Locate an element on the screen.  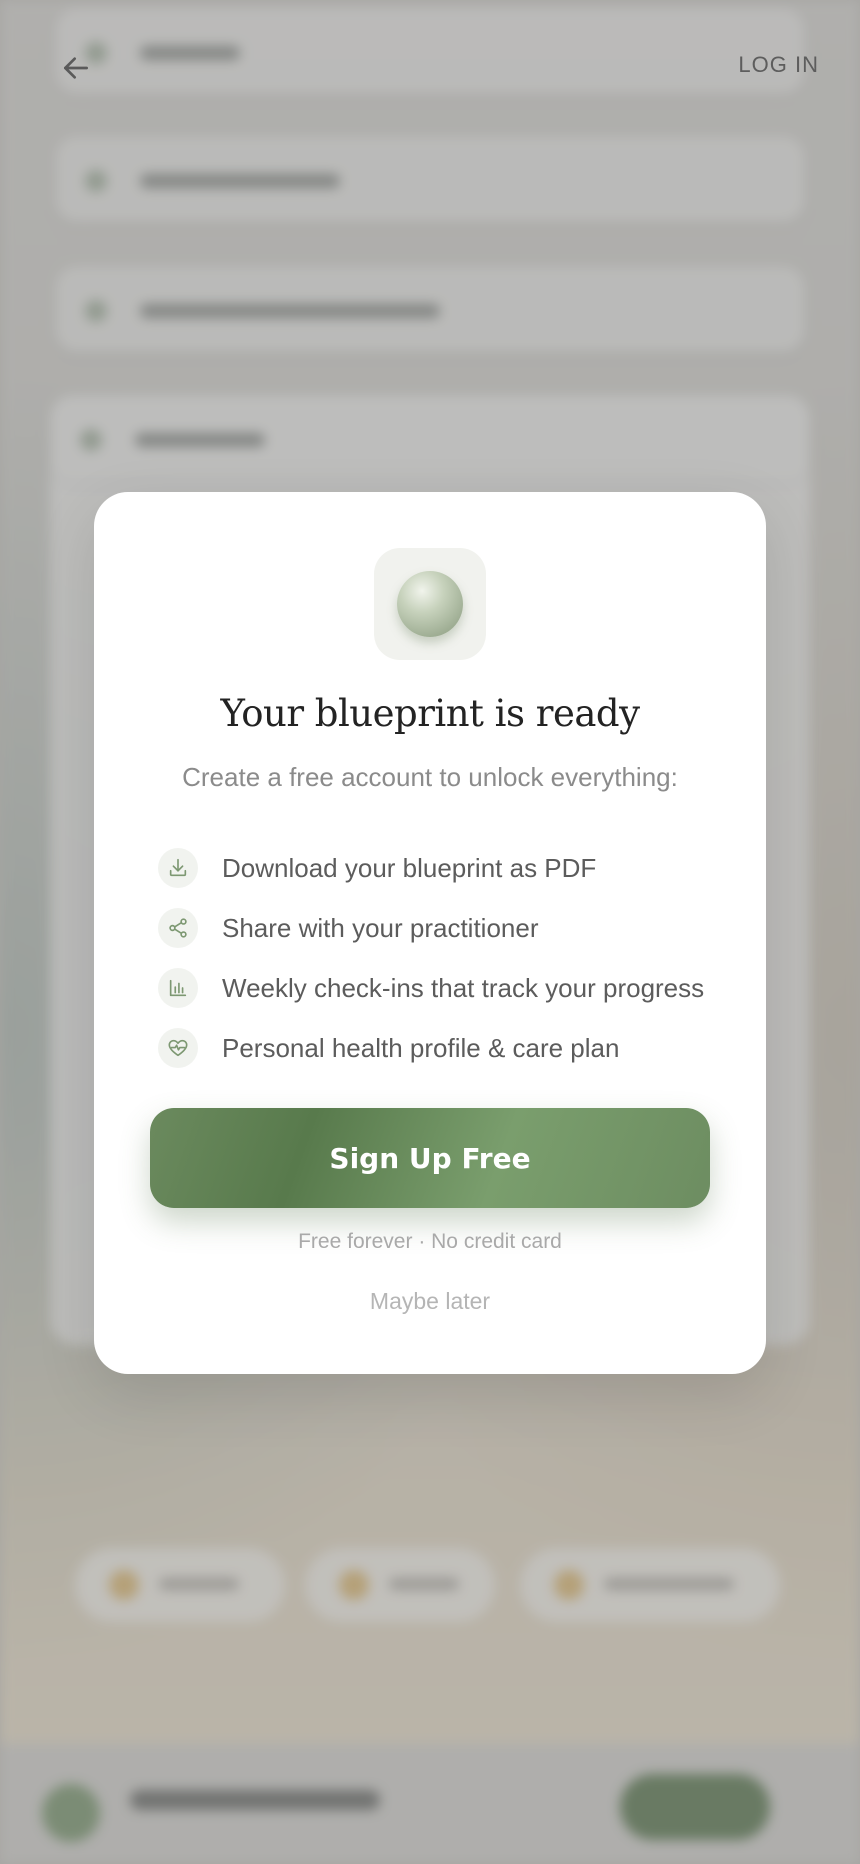
feature-label: Download your blueprint as PDF is located at coordinates (409, 867).